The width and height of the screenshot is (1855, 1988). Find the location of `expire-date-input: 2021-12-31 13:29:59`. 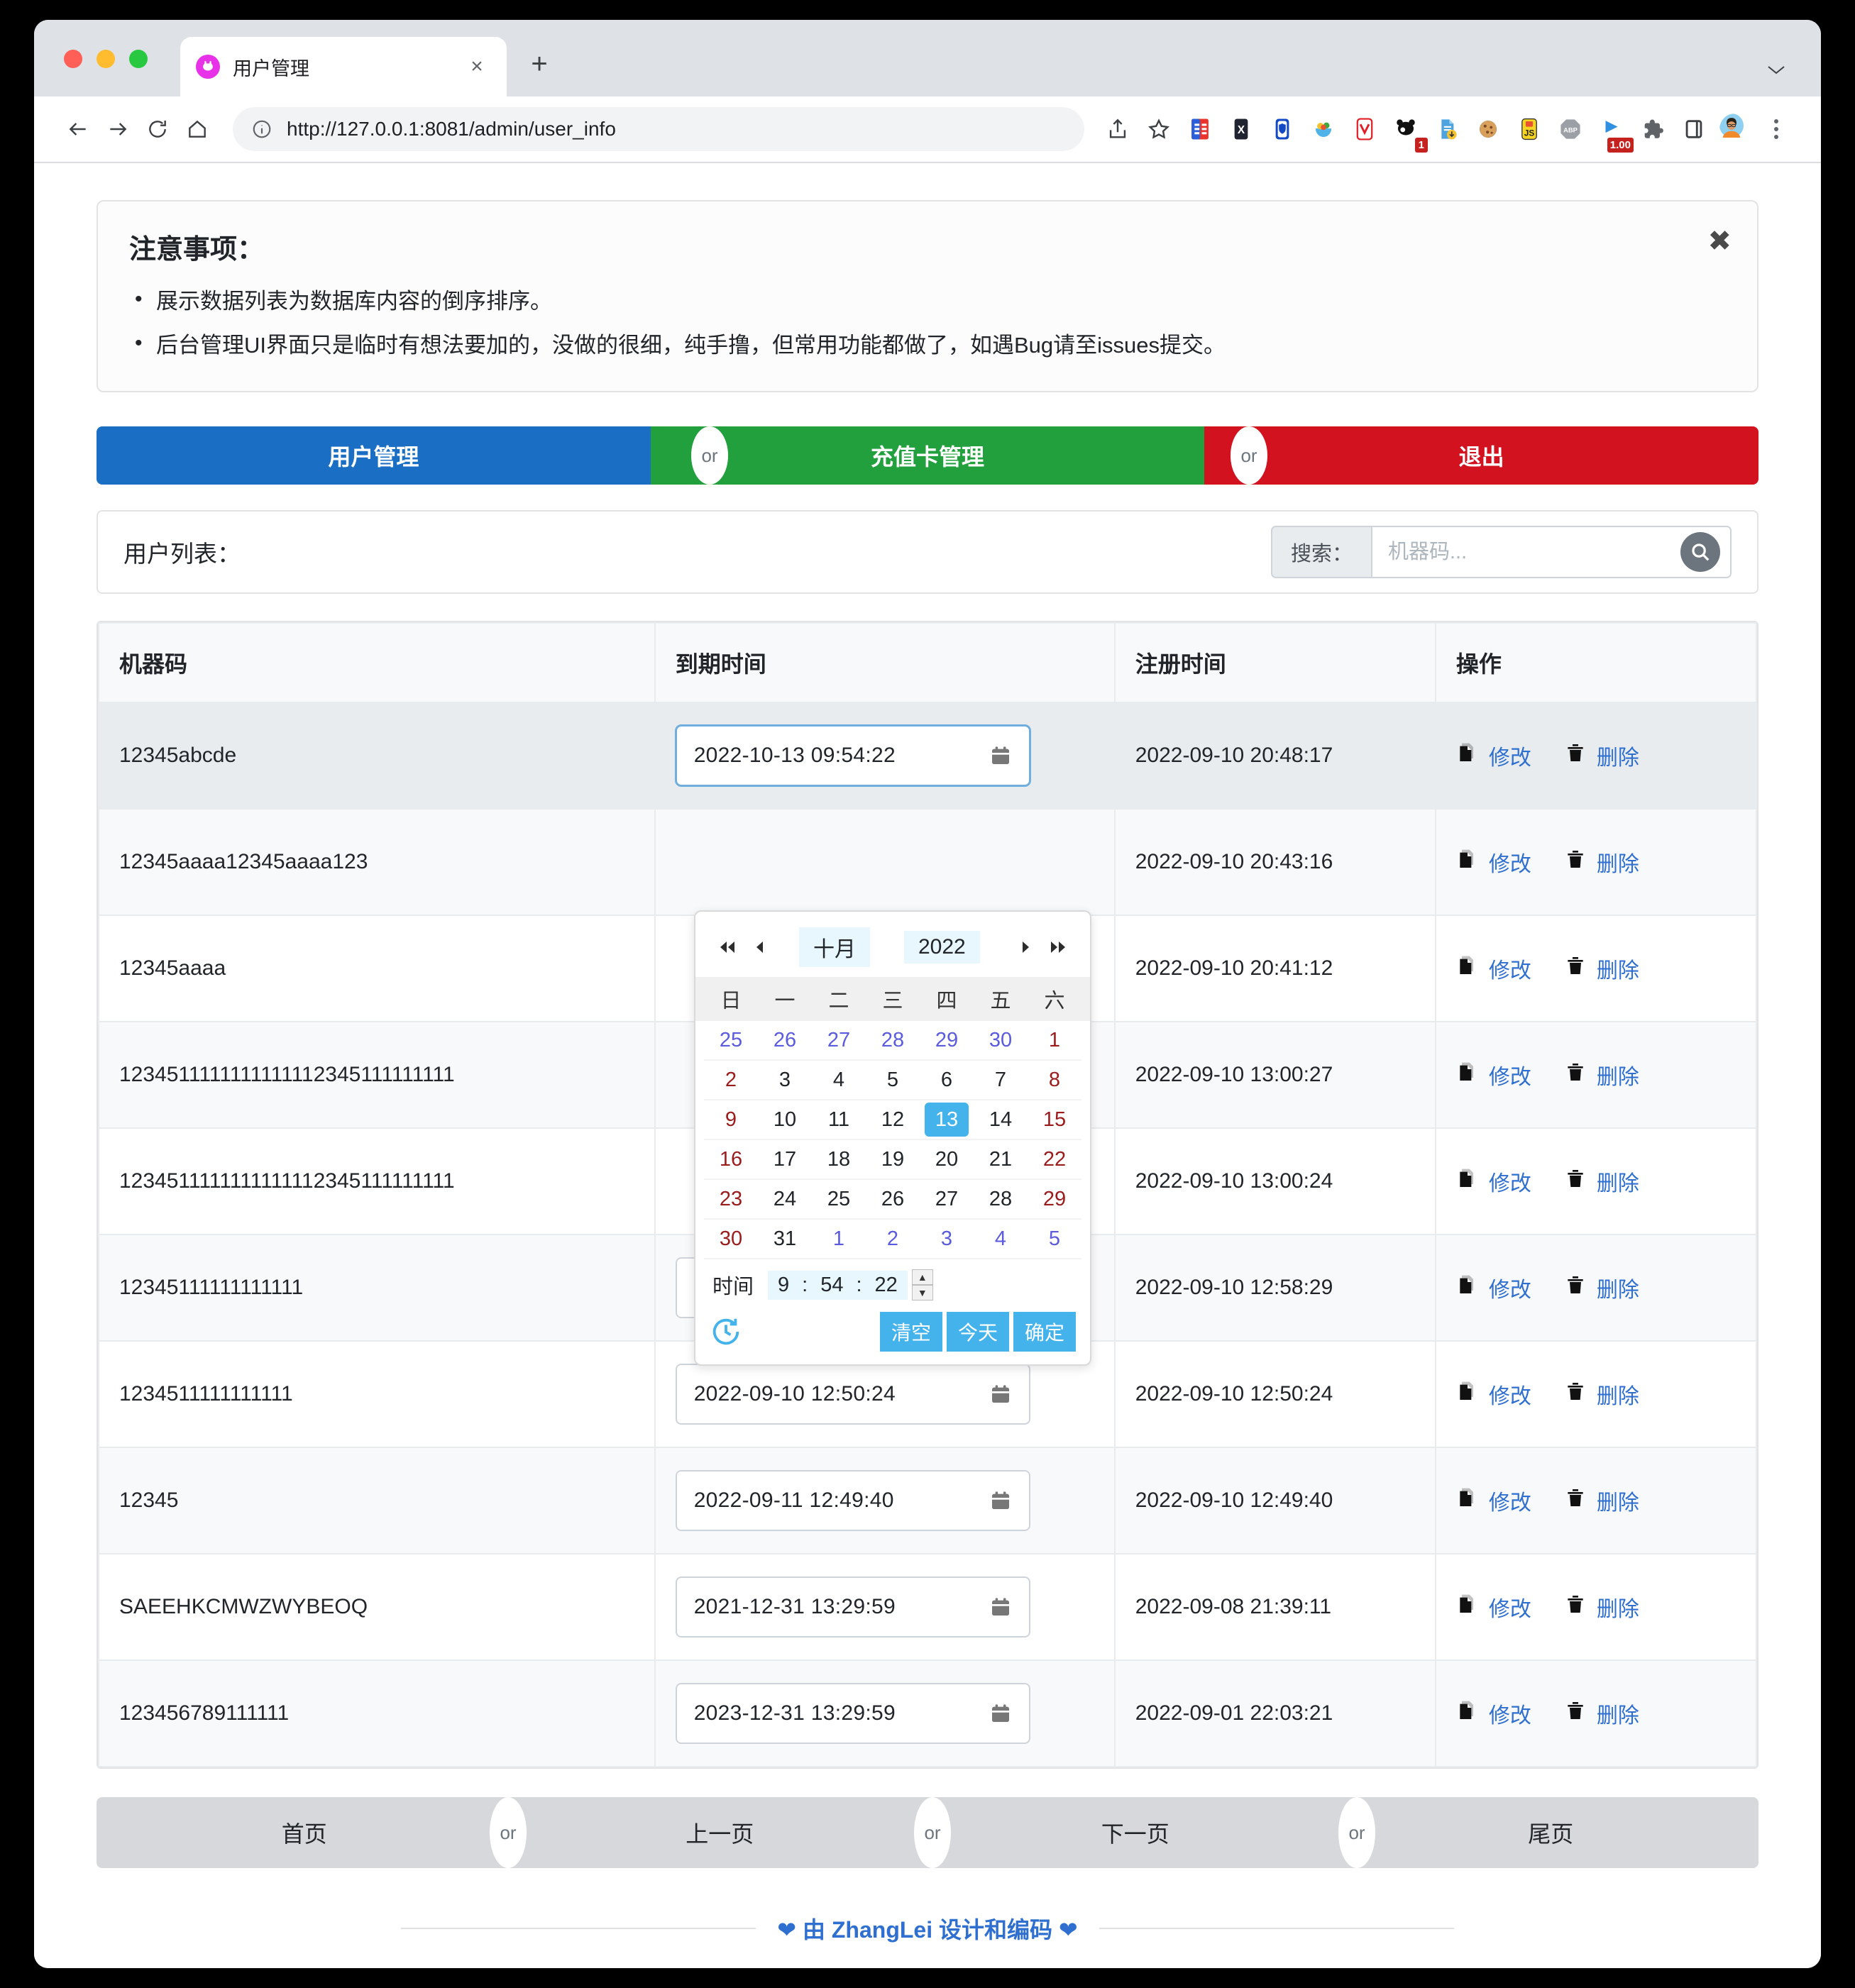

expire-date-input: 2021-12-31 13:29:59 is located at coordinates (852, 1607).